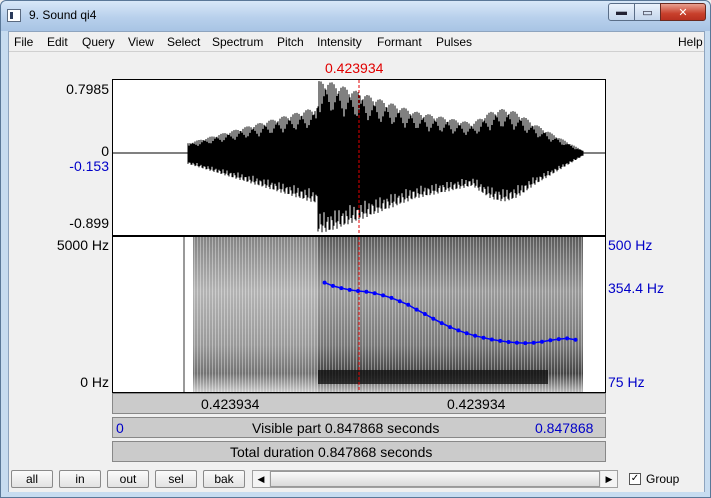 The image size is (711, 498). I want to click on total-duration-text: Total duration 0.847868 seconds, so click(331, 452).